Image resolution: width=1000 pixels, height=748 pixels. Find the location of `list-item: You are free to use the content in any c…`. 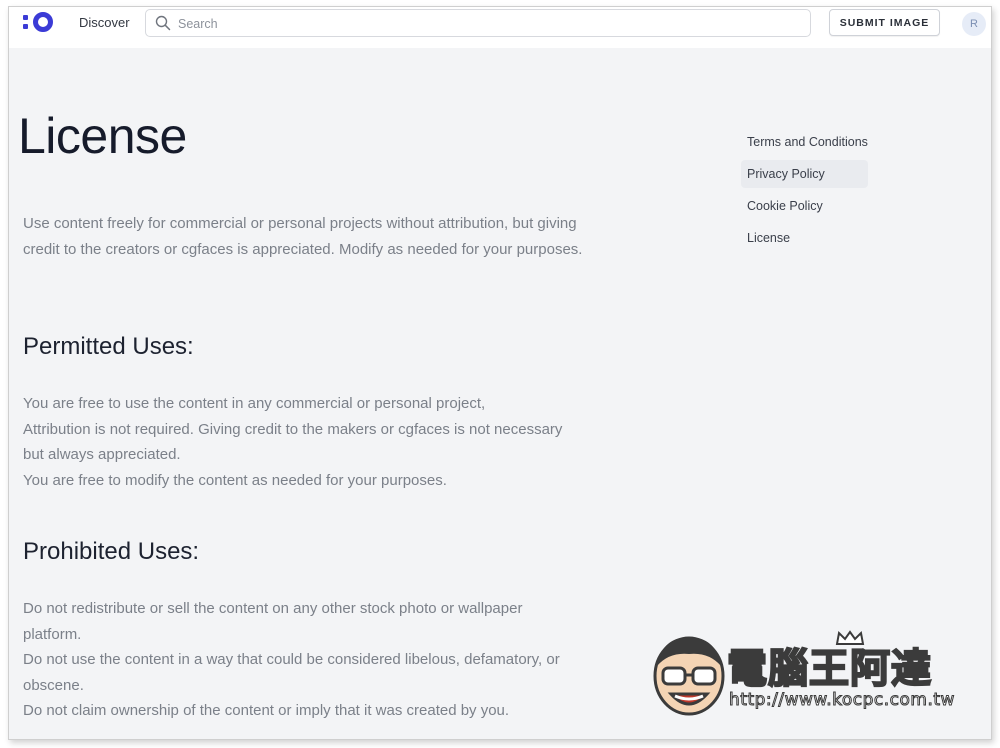

list-item: You are free to use the content in any c… is located at coordinates (254, 403).